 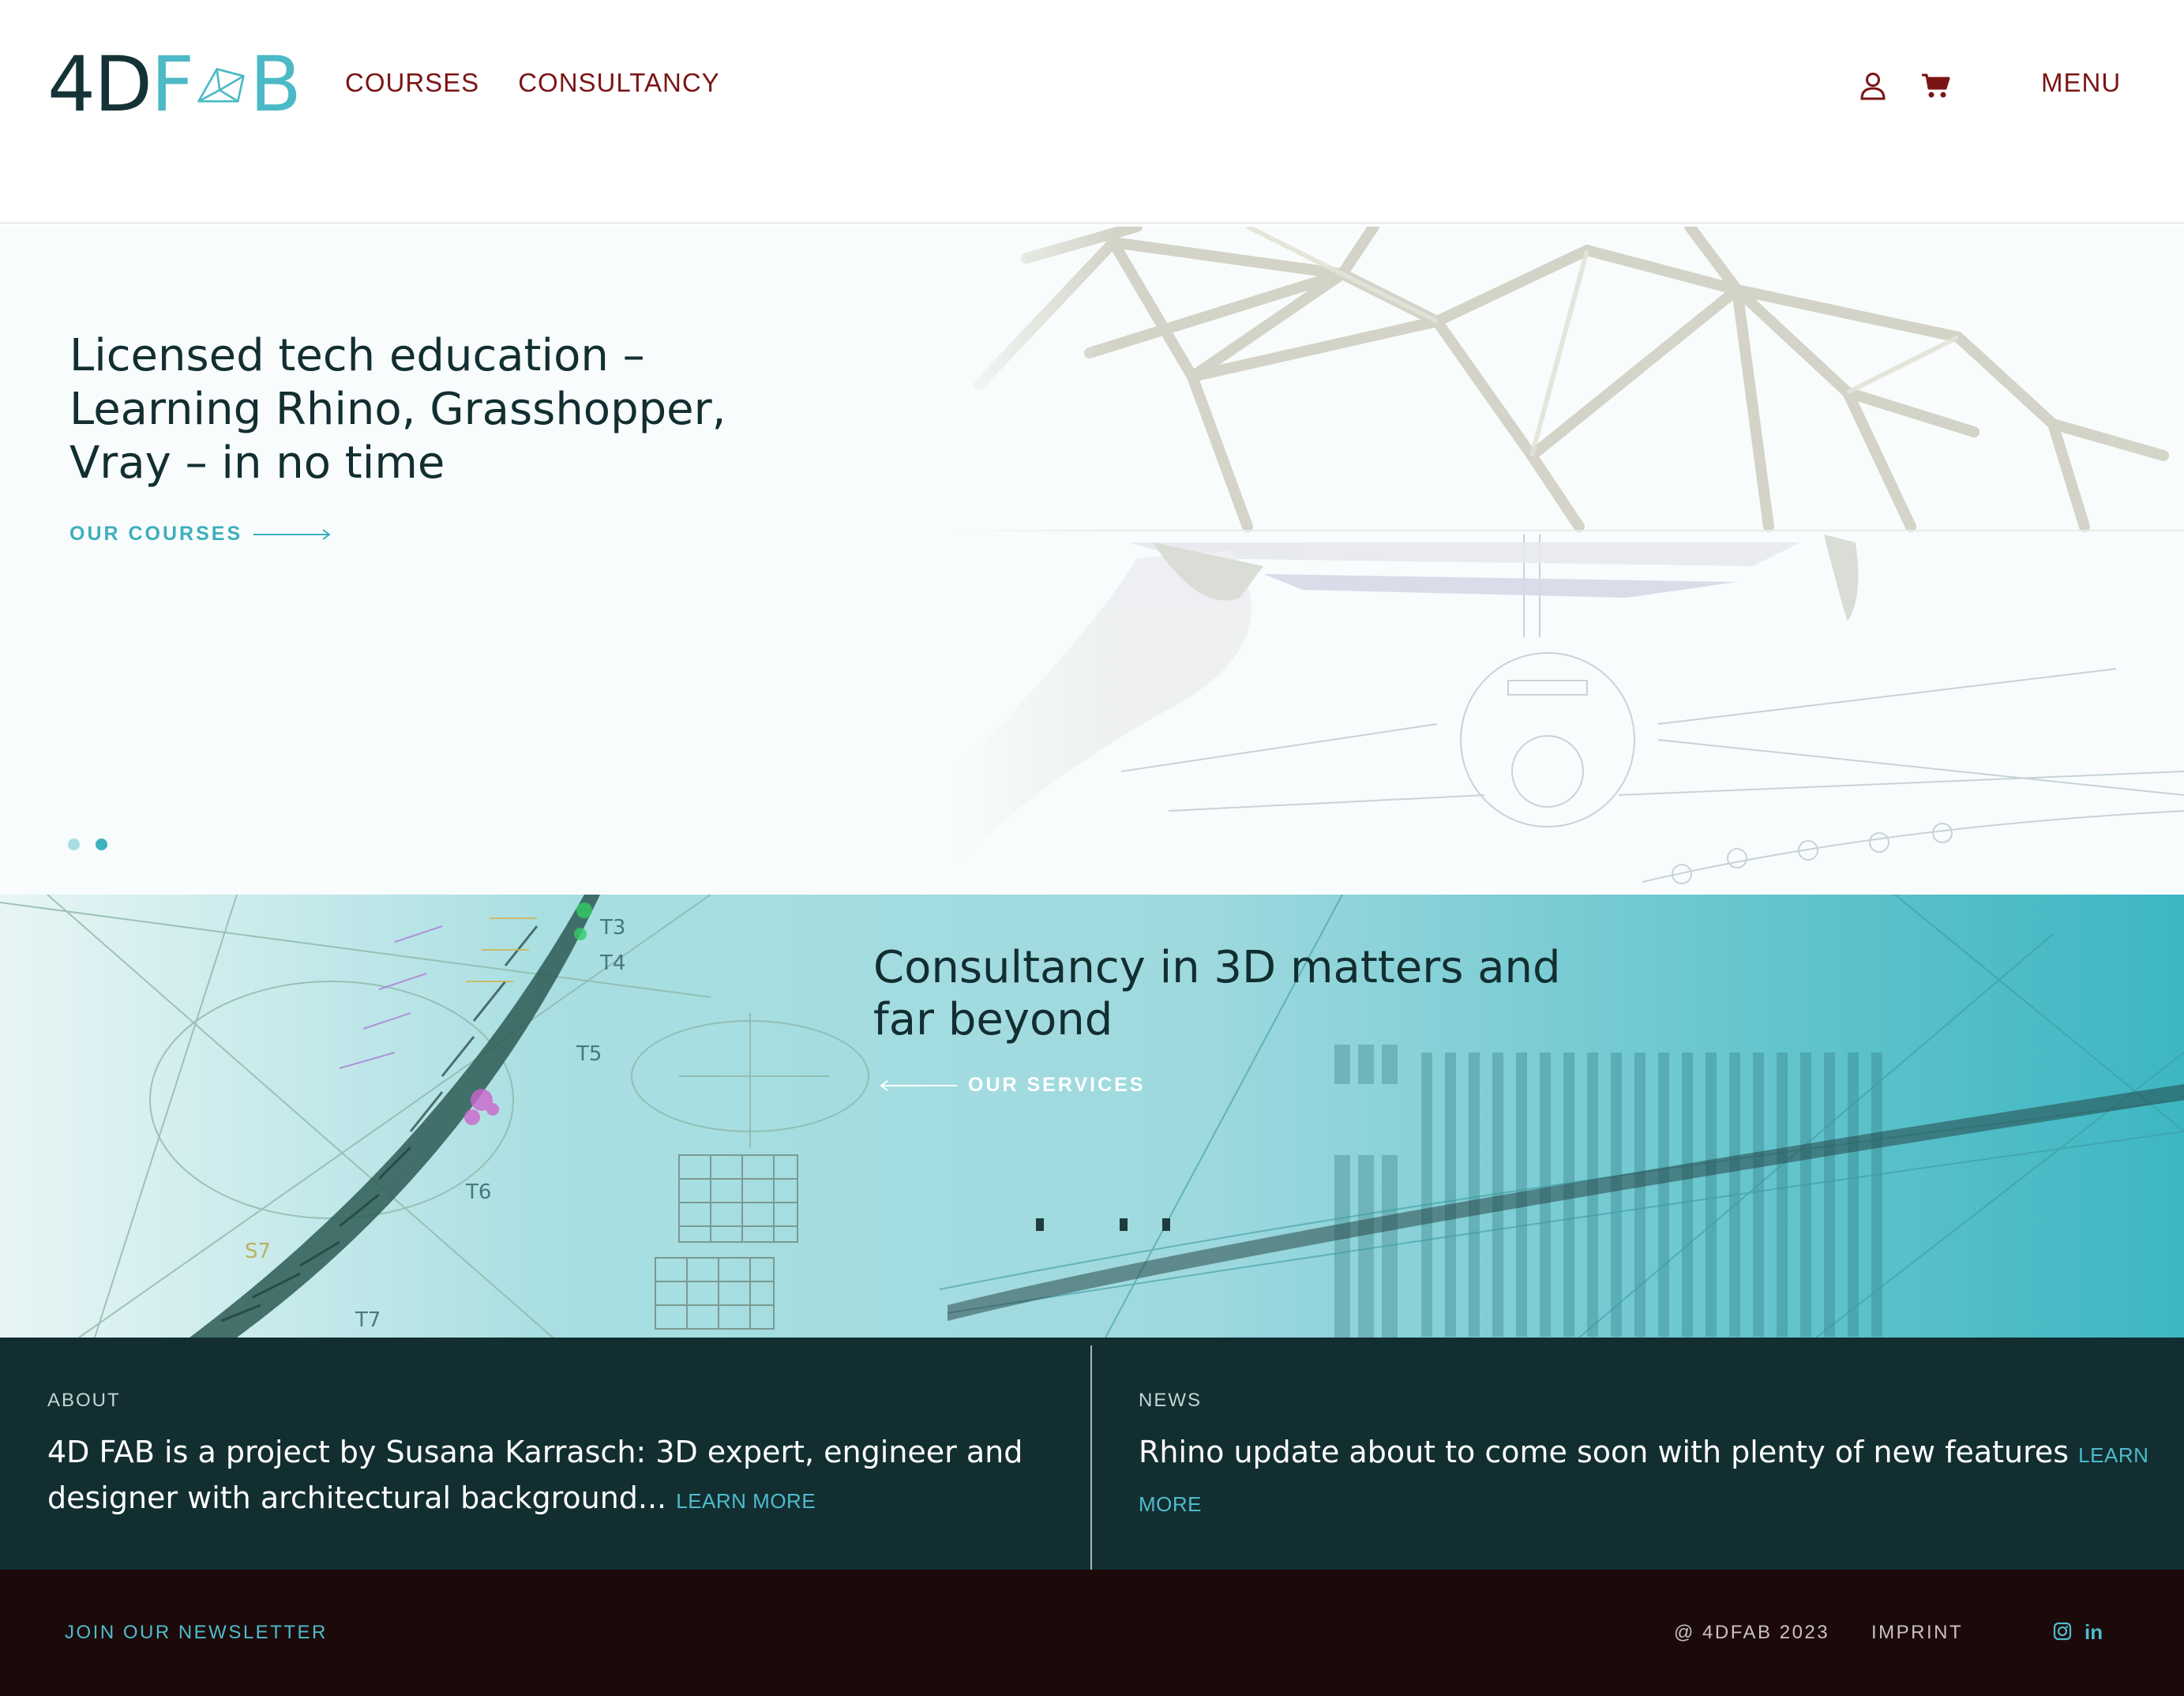 I want to click on main-nav: COURSES CONSULTANCY, so click(x=532, y=83).